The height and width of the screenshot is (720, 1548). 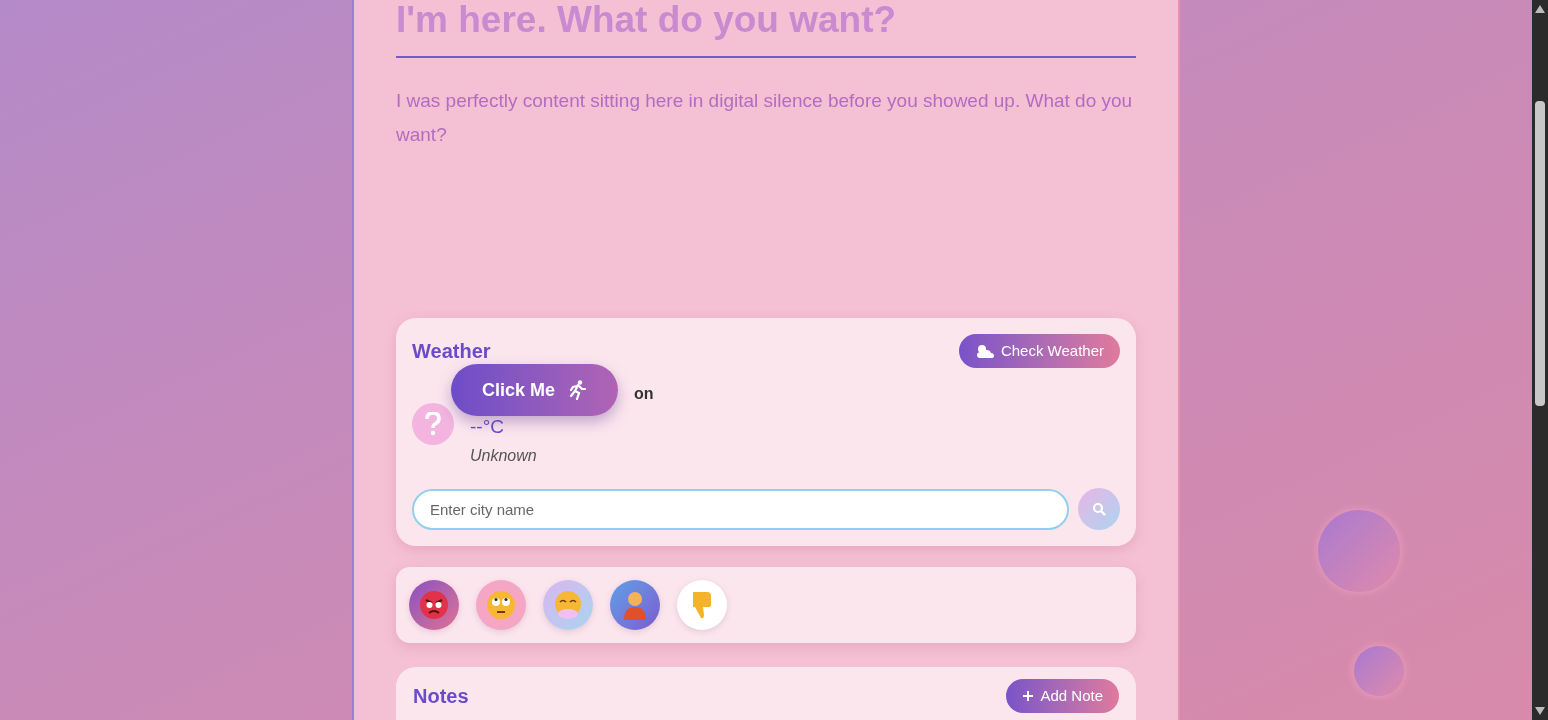 What do you see at coordinates (501, 605) in the screenshot?
I see `eye-roll-face-icon` at bounding box center [501, 605].